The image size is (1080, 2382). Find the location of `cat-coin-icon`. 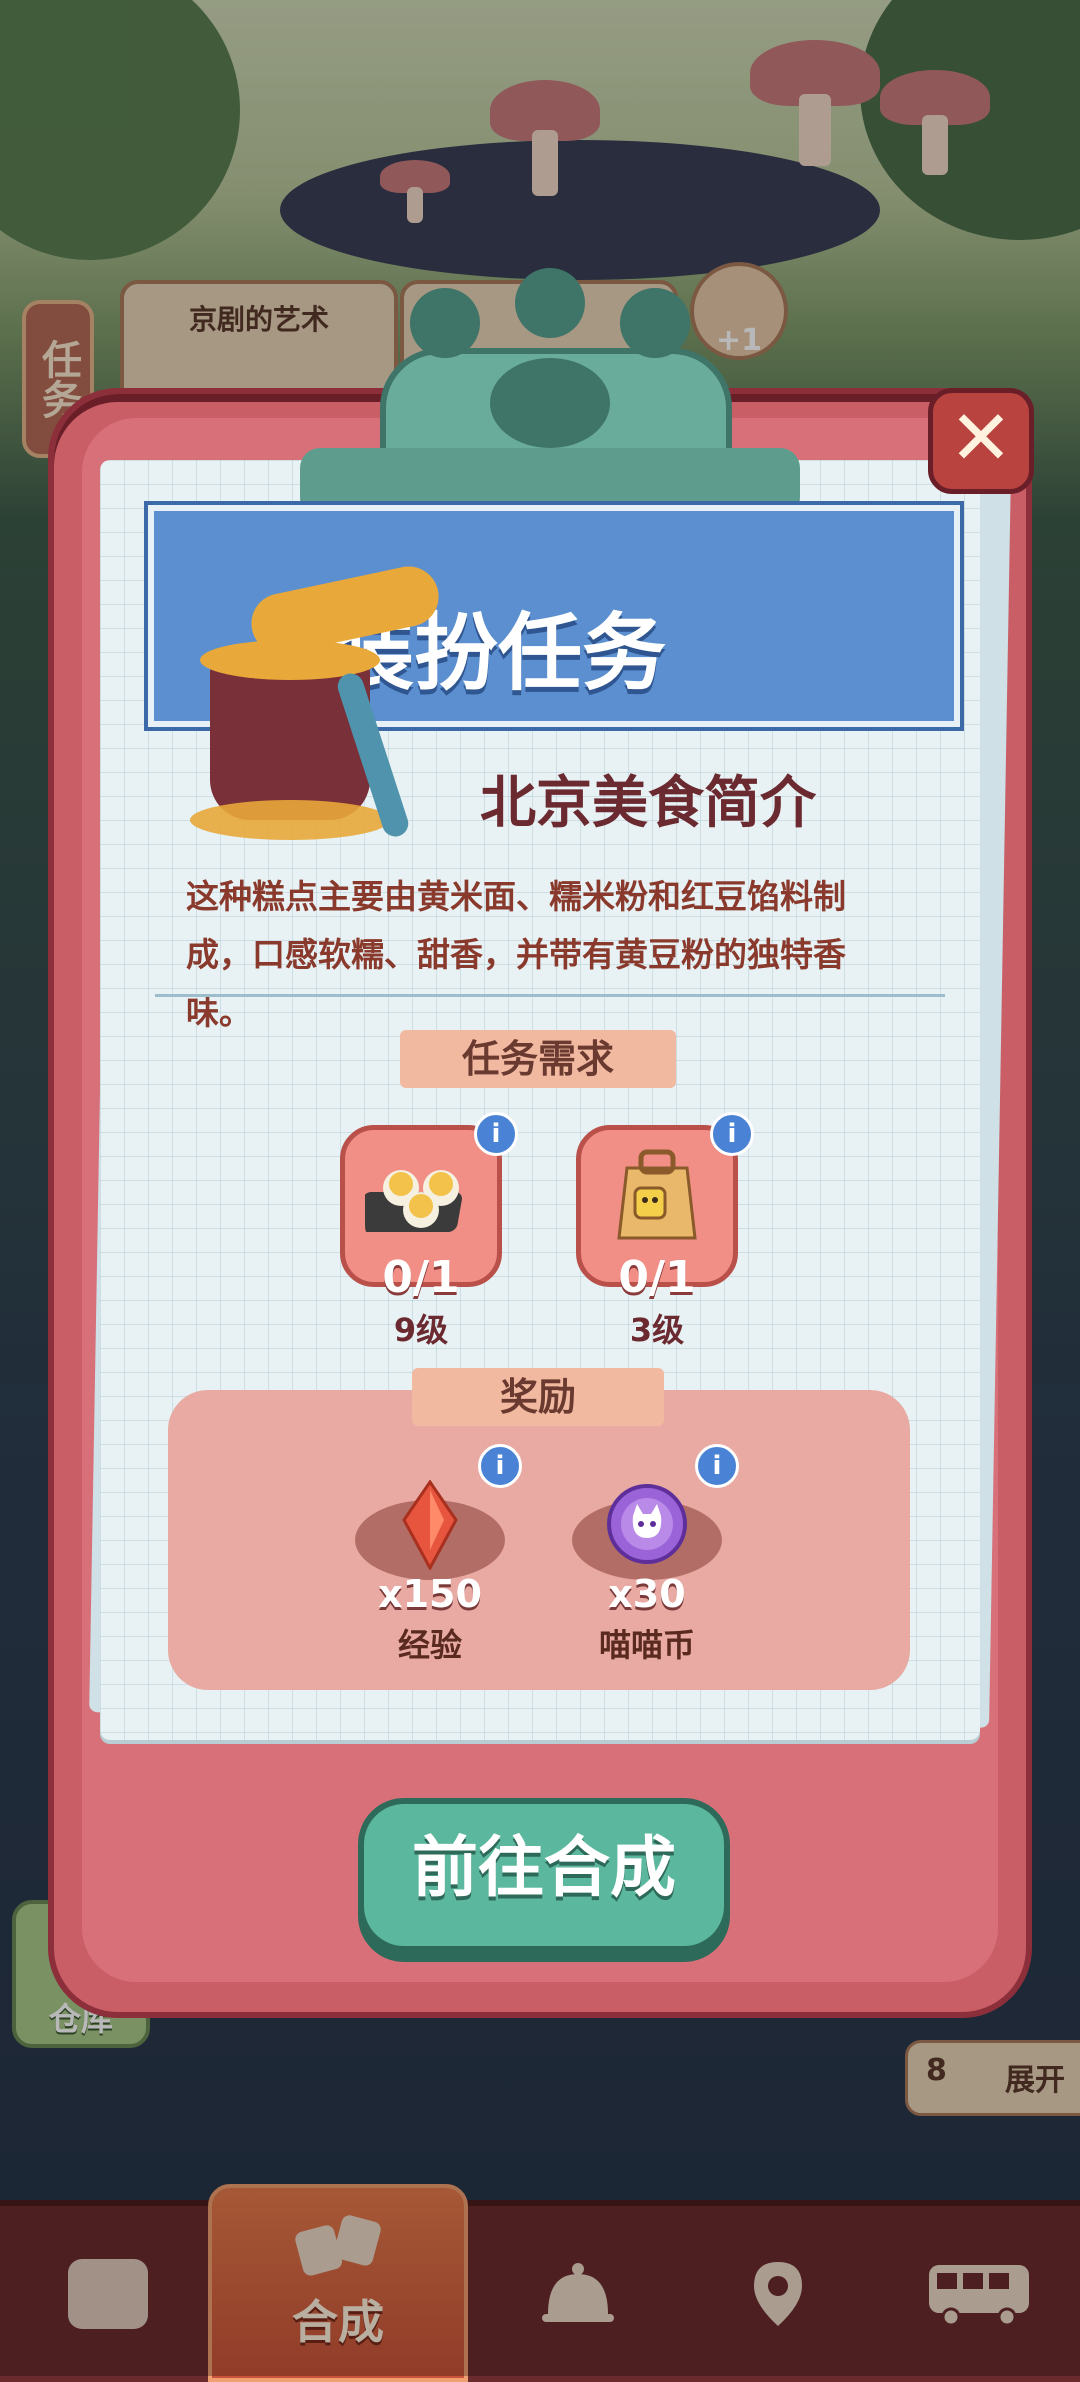

cat-coin-icon is located at coordinates (647, 1524).